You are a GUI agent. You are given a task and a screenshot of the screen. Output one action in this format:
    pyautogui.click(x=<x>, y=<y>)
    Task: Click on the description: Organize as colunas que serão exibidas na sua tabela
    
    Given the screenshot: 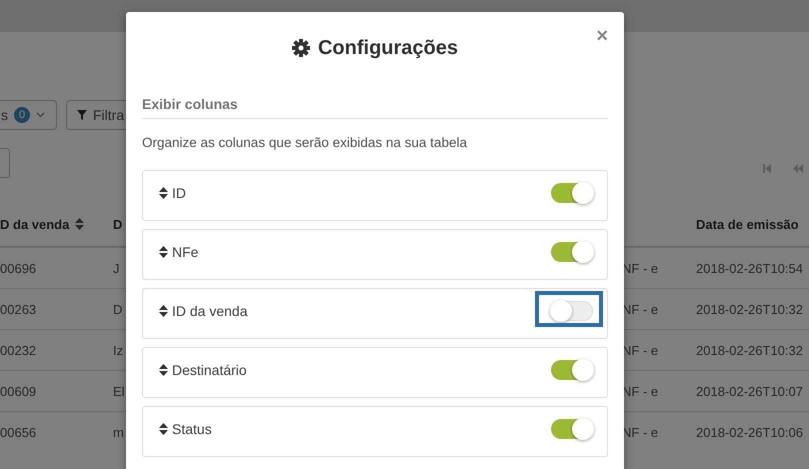 What is the action you would take?
    pyautogui.click(x=305, y=142)
    